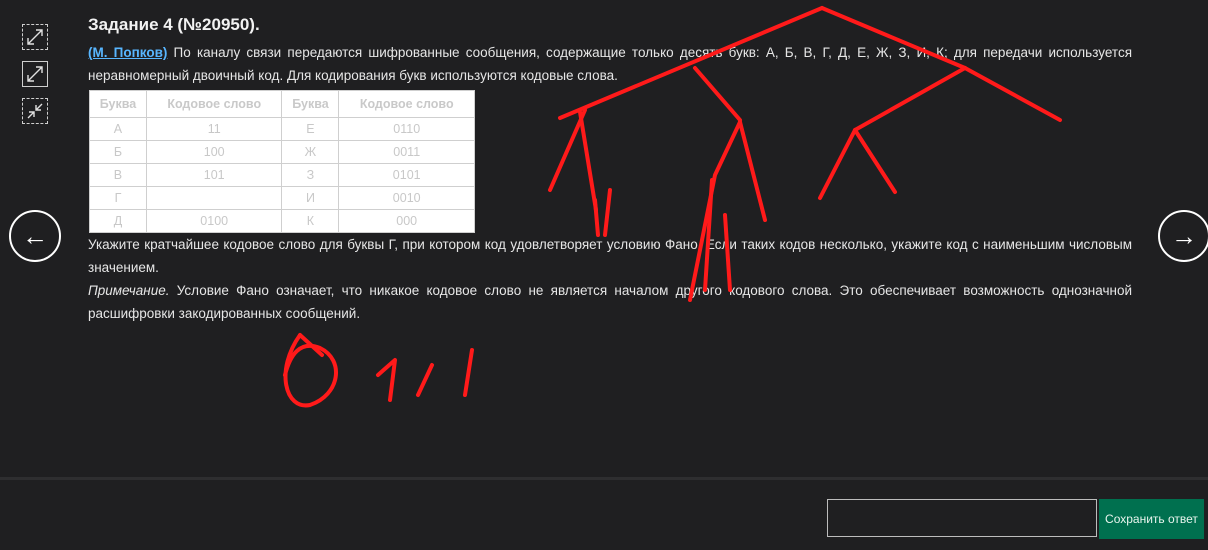 This screenshot has width=1208, height=550. I want to click on collapse-icon, so click(35, 111).